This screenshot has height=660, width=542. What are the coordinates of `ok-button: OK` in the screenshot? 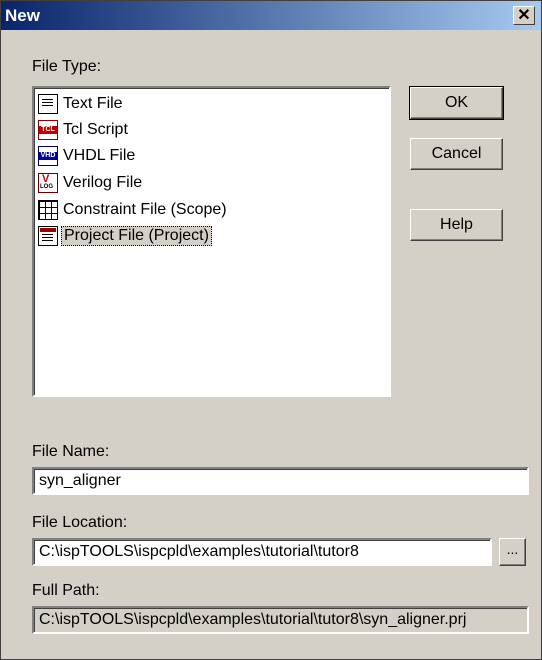 It's located at (456, 103).